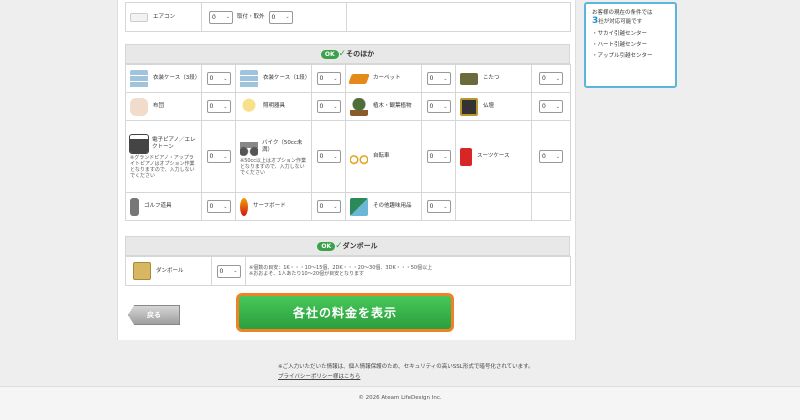 The width and height of the screenshot is (800, 420). I want to click on golf-bag-icon, so click(134, 206).